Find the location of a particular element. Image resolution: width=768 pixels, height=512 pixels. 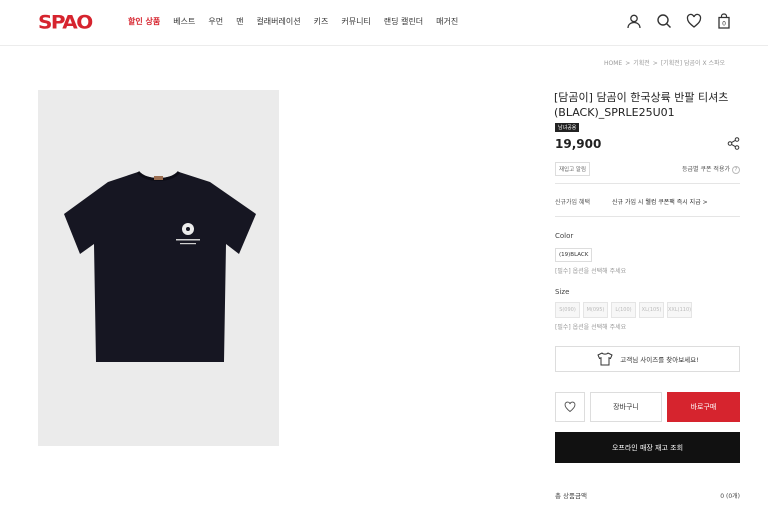

total-price-label: 총 상품금액 is located at coordinates (571, 496).